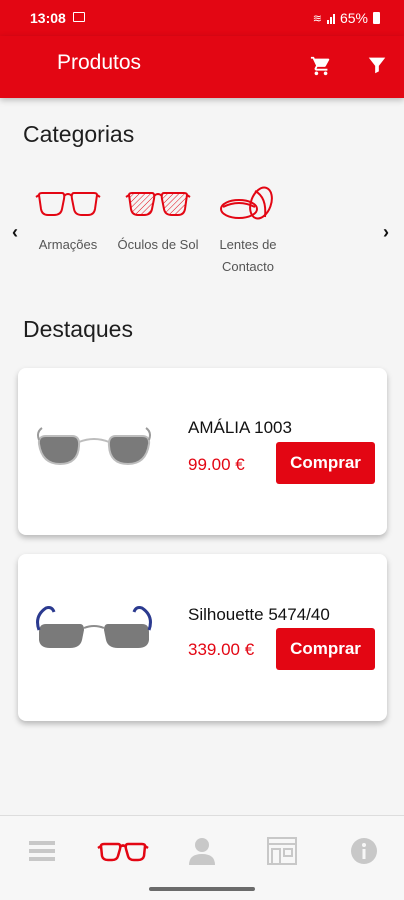 Image resolution: width=404 pixels, height=900 pixels. What do you see at coordinates (99, 62) in the screenshot?
I see `page-title: Produtos` at bounding box center [99, 62].